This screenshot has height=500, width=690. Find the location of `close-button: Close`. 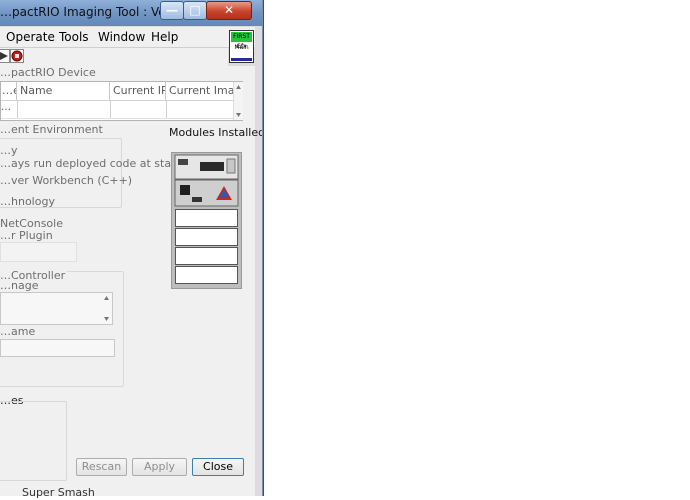

close-button: Close is located at coordinates (218, 467).